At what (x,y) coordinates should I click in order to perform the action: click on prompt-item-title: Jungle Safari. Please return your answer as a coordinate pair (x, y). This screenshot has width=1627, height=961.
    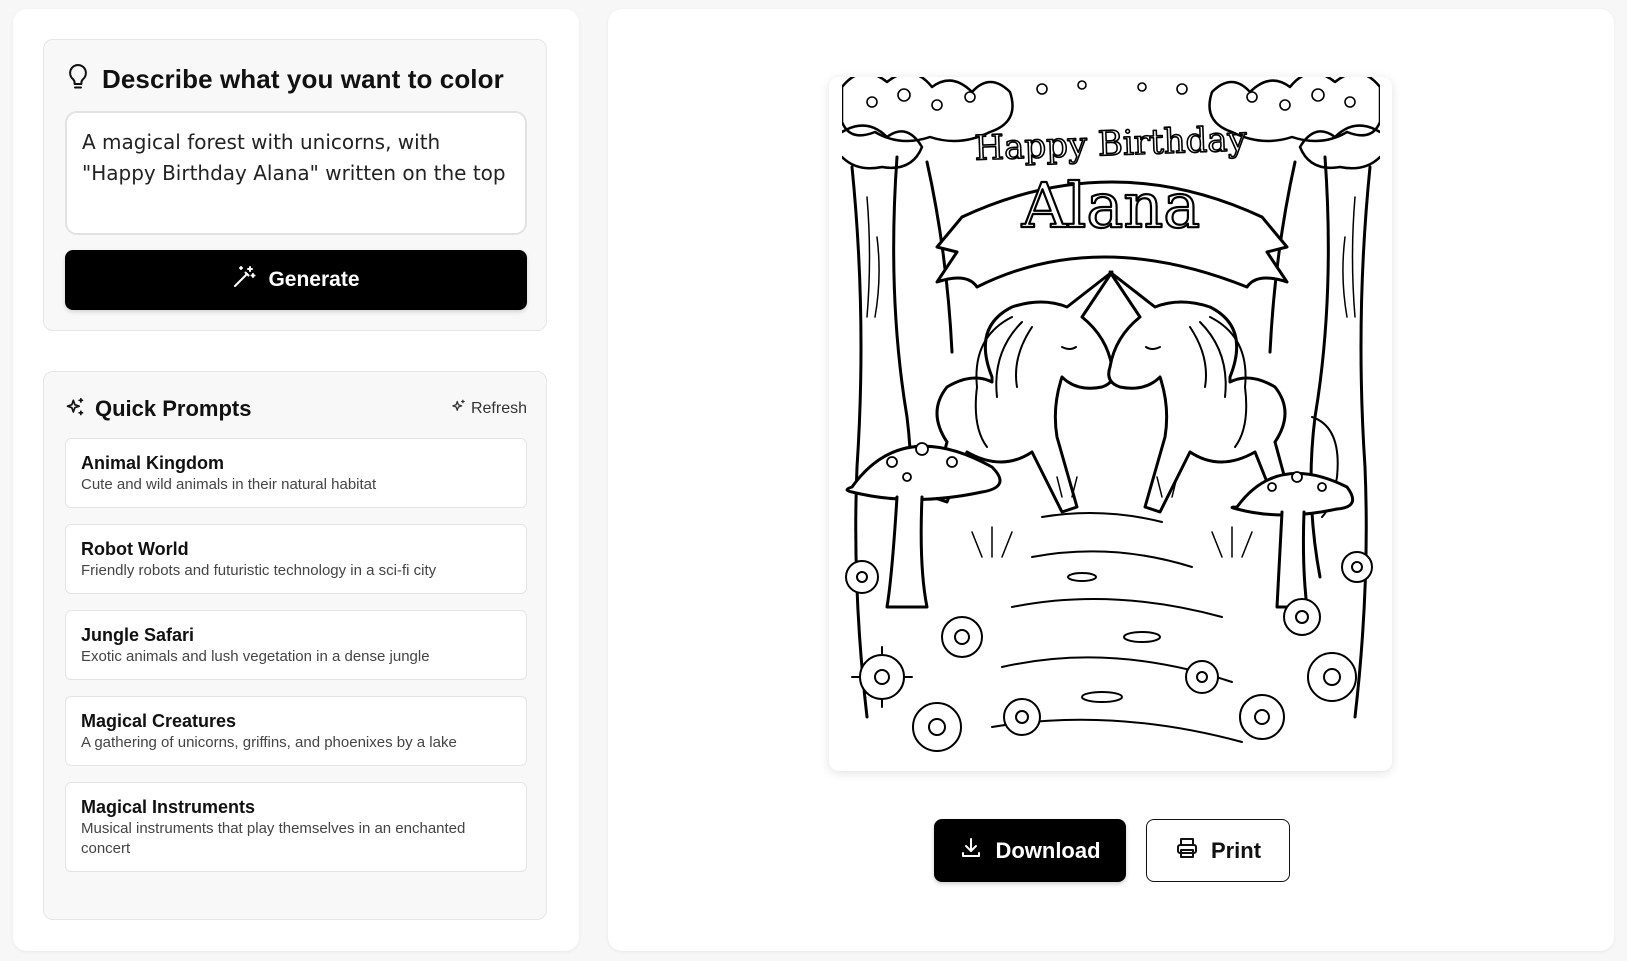
    Looking at the image, I should click on (138, 635).